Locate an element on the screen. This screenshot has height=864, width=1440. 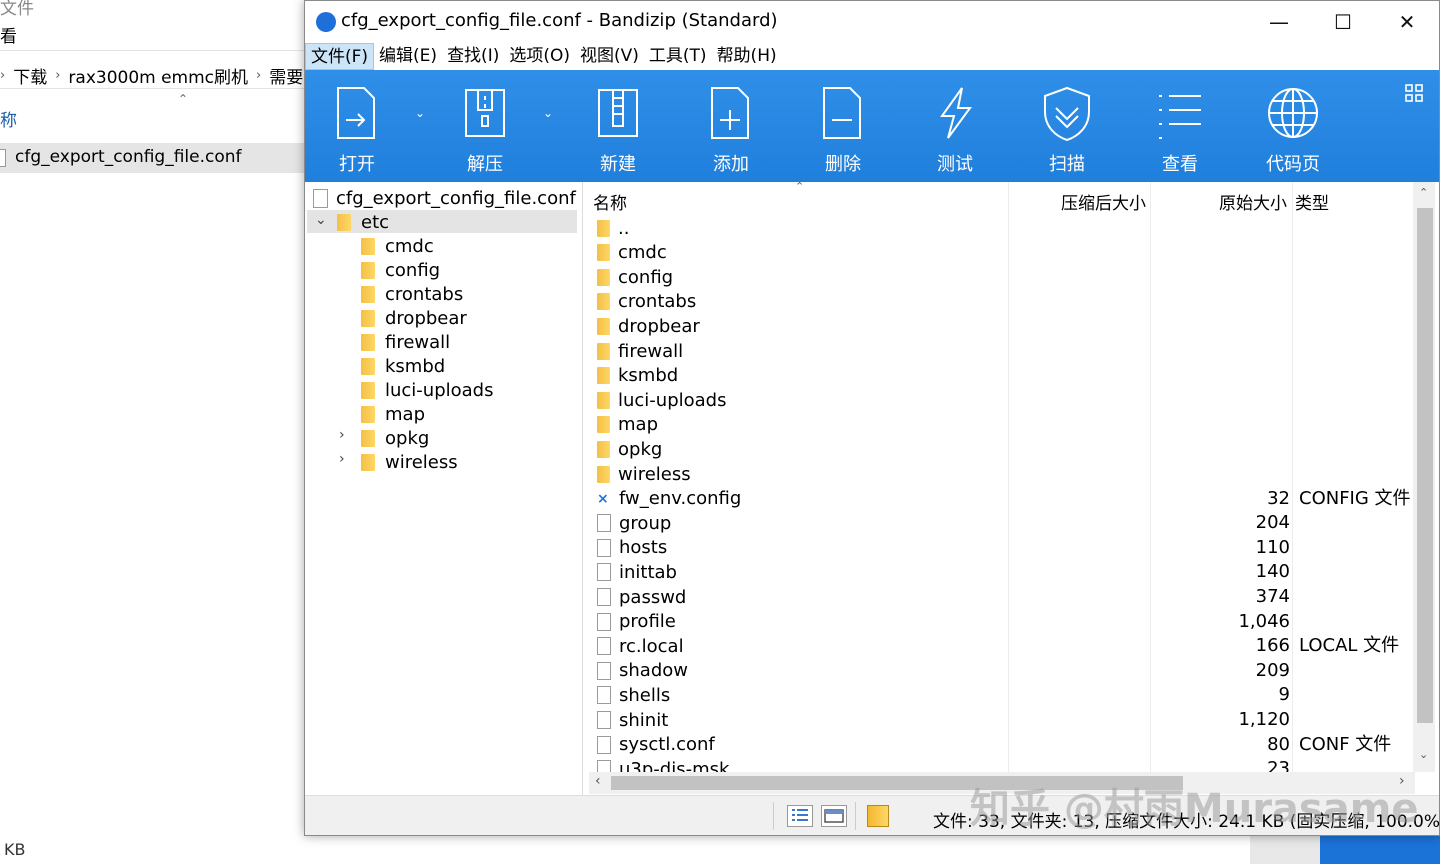
close-button: ✕ is located at coordinates (1407, 22).